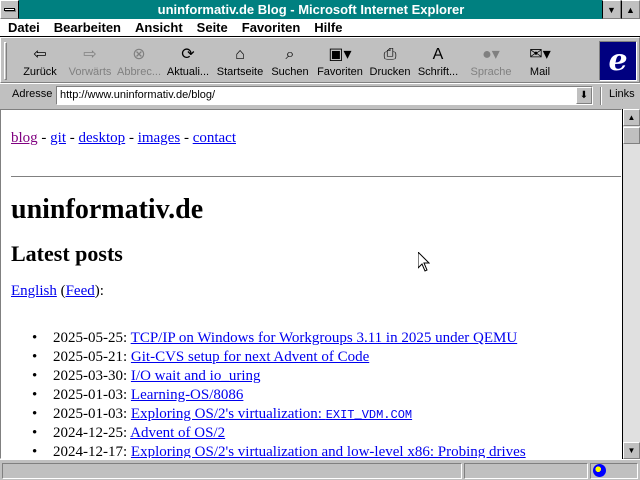  What do you see at coordinates (324, 95) in the screenshot?
I see `address-input: http://www.uninformativ.de/blog/ ⬇` at bounding box center [324, 95].